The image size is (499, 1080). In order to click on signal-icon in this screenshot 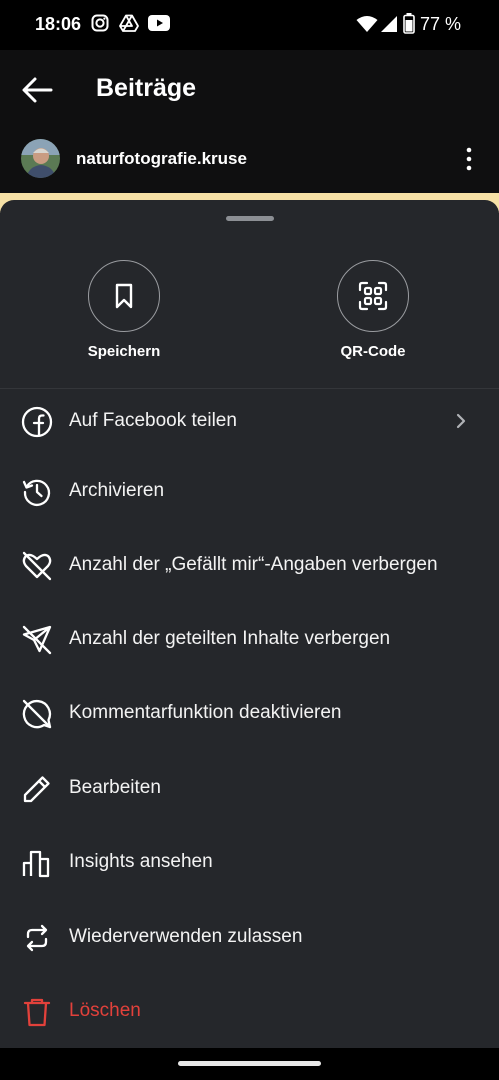, I will do `click(389, 26)`.